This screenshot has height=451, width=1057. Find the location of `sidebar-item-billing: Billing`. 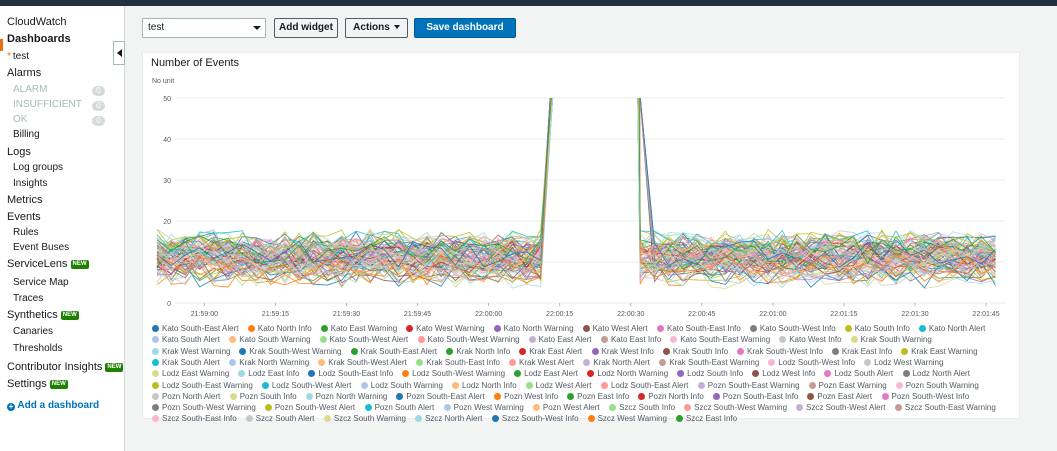

sidebar-item-billing: Billing is located at coordinates (26, 134).